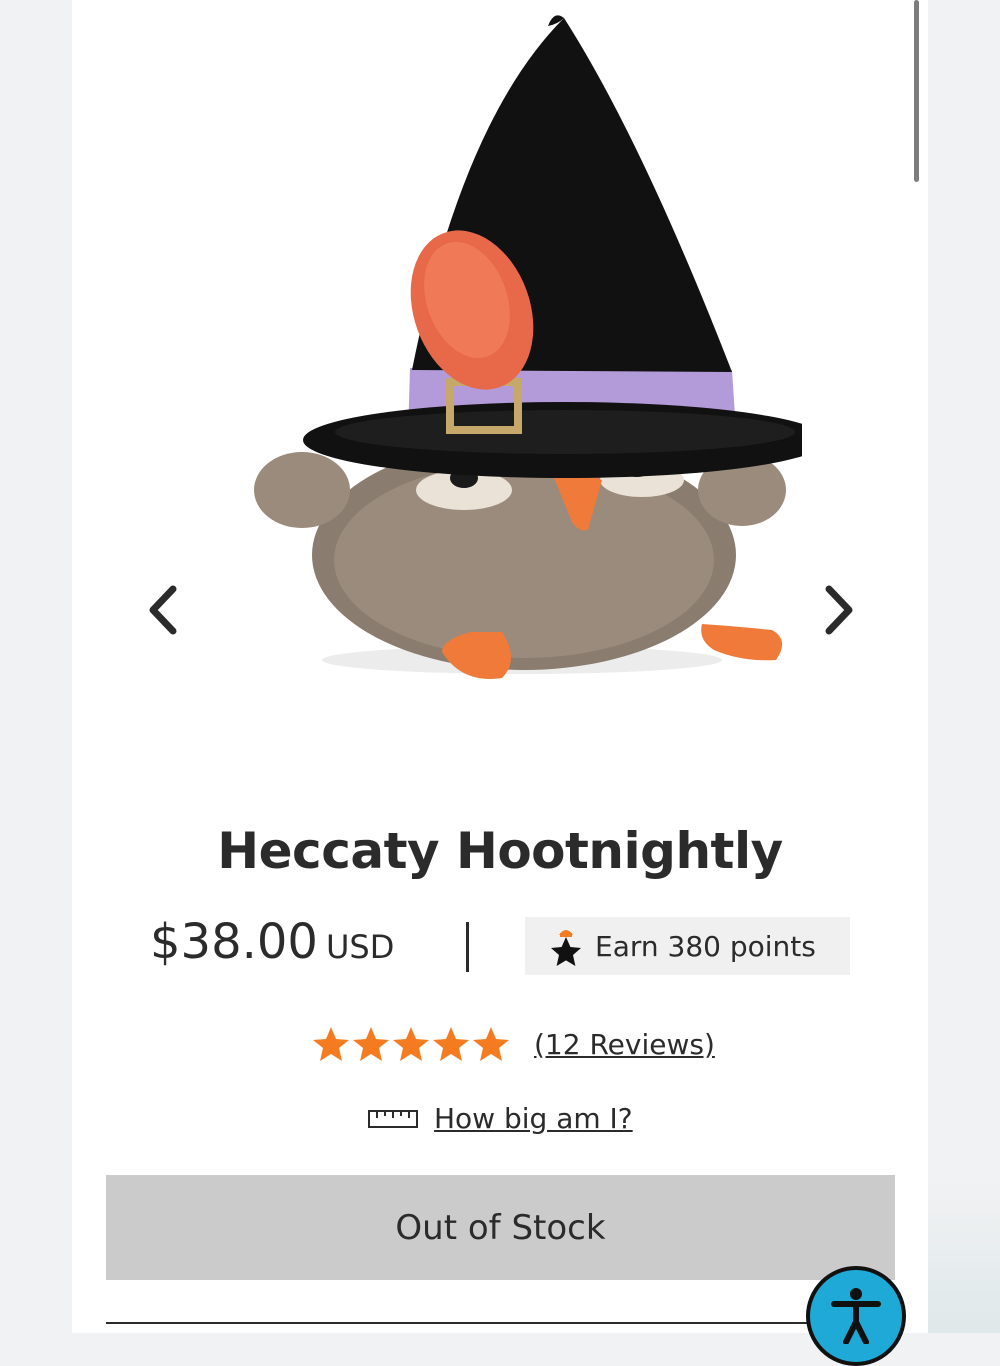 This screenshot has height=1366, width=1000. I want to click on rating-stars, so click(411, 1044).